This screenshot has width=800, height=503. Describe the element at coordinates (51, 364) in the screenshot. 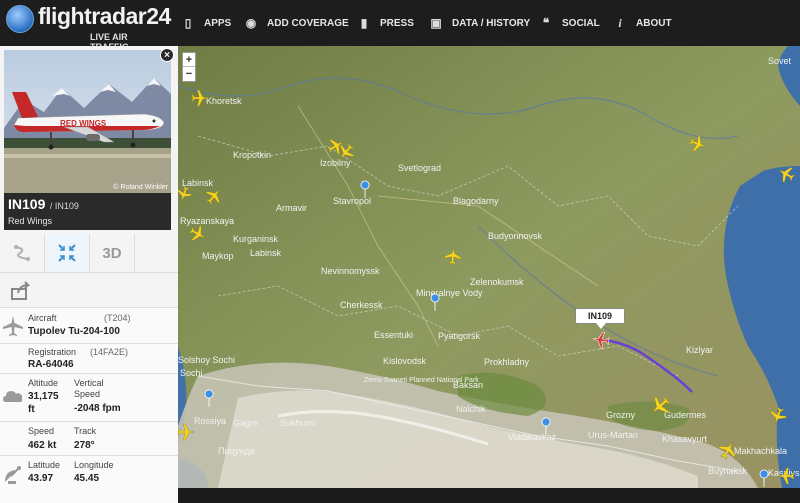

I see `registration-value: RA-64046` at that location.